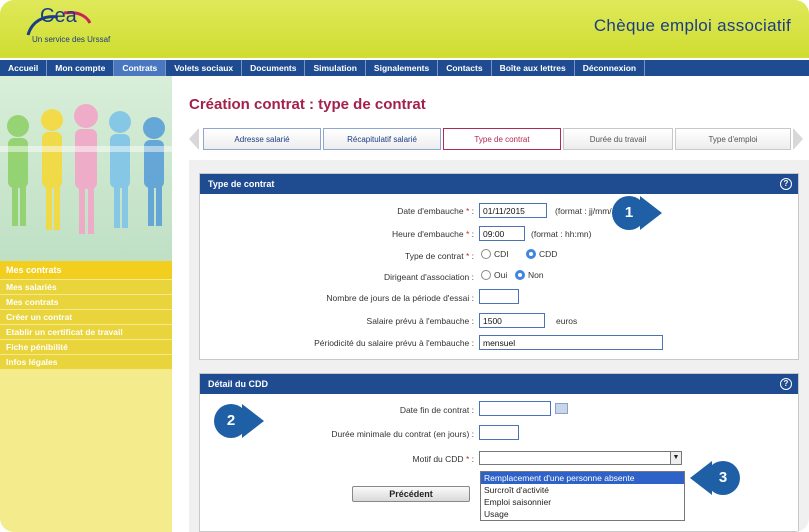  I want to click on callout-2-number: 2, so click(231, 421).